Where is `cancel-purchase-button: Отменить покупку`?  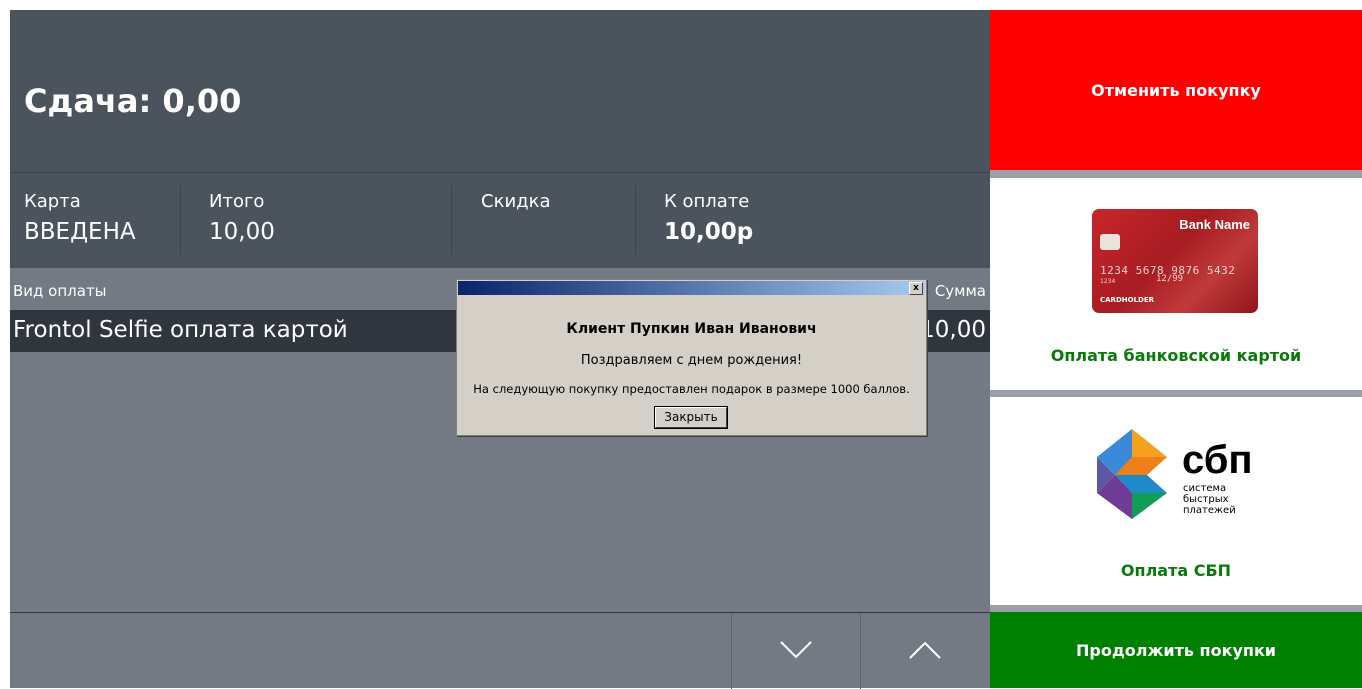 cancel-purchase-button: Отменить покупку is located at coordinates (1176, 90).